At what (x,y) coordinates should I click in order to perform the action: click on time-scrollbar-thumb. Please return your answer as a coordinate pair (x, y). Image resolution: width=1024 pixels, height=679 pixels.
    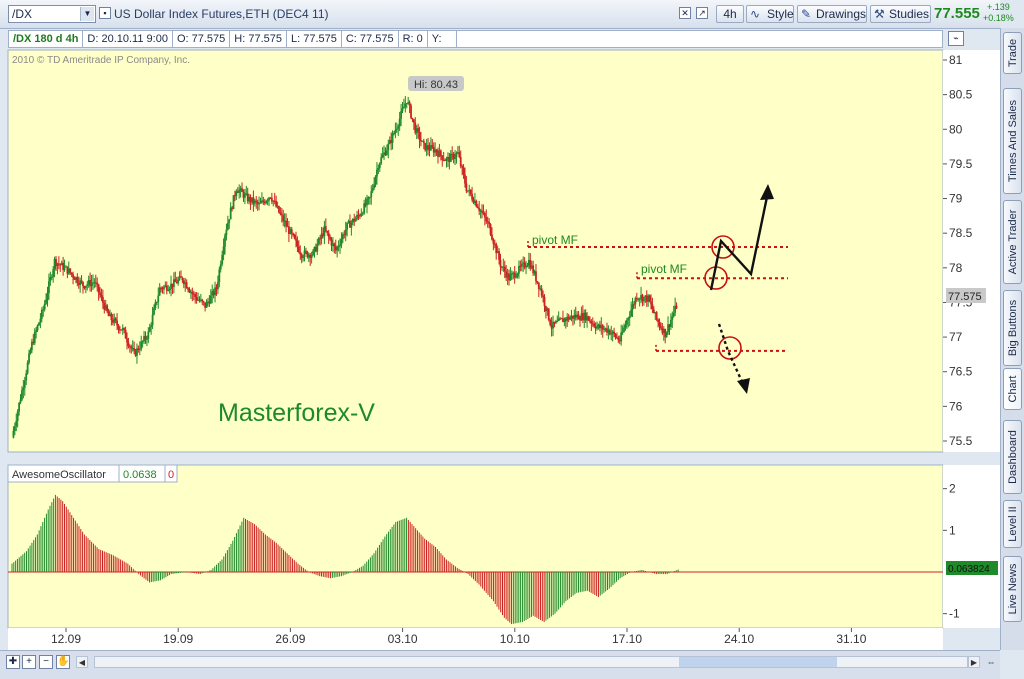
    Looking at the image, I should click on (758, 662).